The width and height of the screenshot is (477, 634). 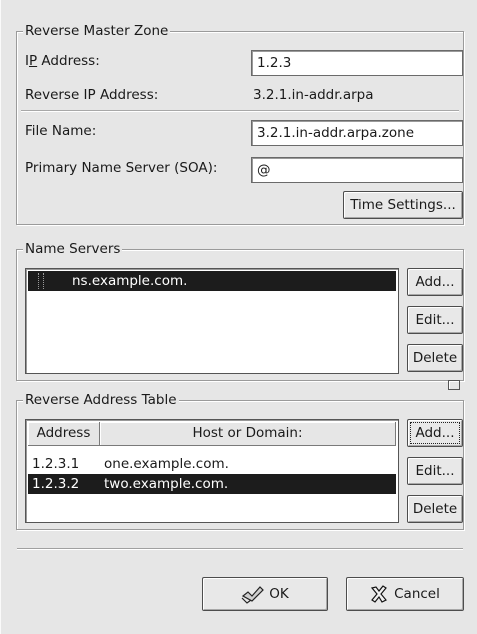 What do you see at coordinates (313, 95) in the screenshot?
I see `reverse-ip-value: 3.2.1.in-addr.arpa` at bounding box center [313, 95].